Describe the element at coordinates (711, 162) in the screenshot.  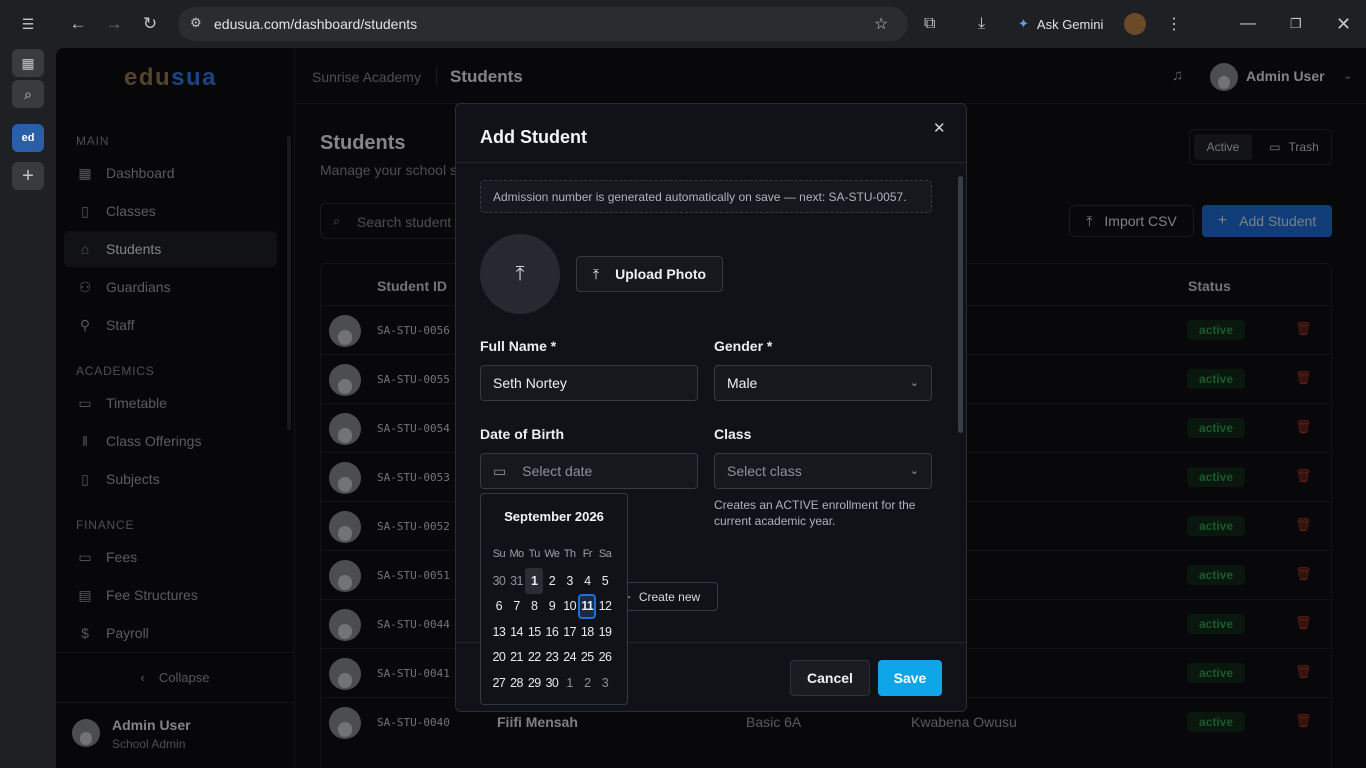
I see `divider` at that location.